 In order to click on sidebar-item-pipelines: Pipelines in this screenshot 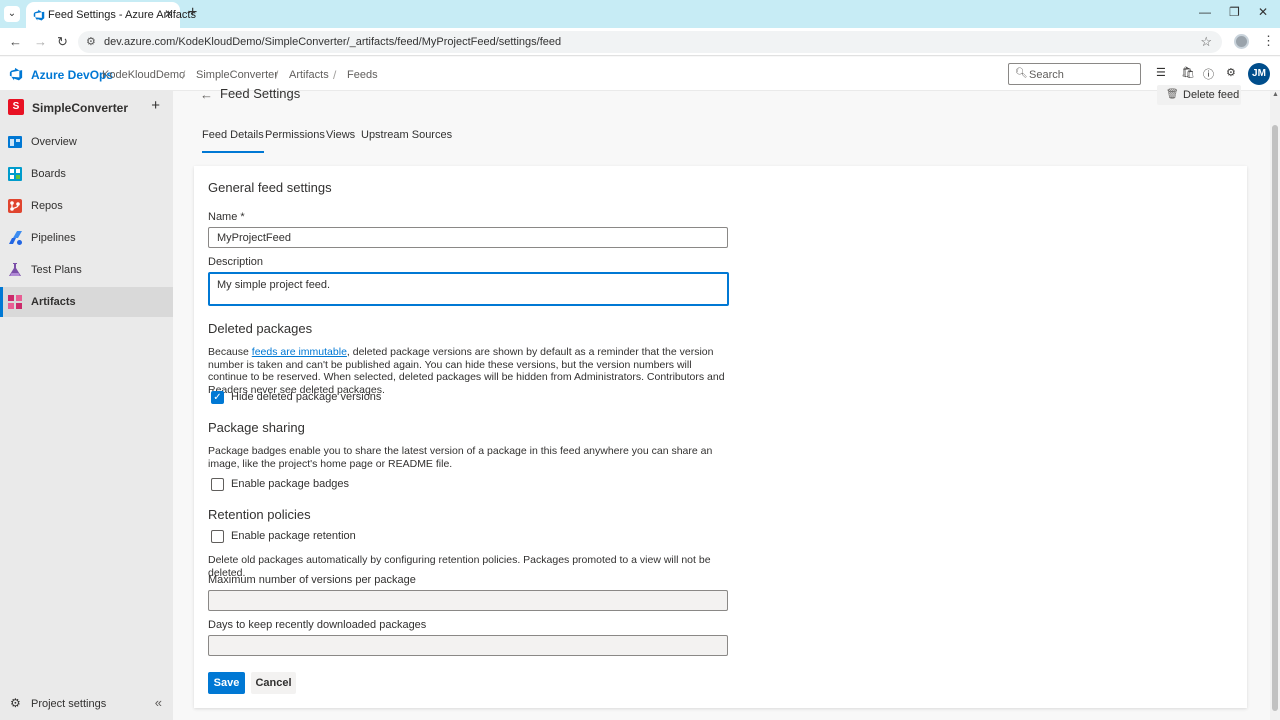, I will do `click(86, 238)`.